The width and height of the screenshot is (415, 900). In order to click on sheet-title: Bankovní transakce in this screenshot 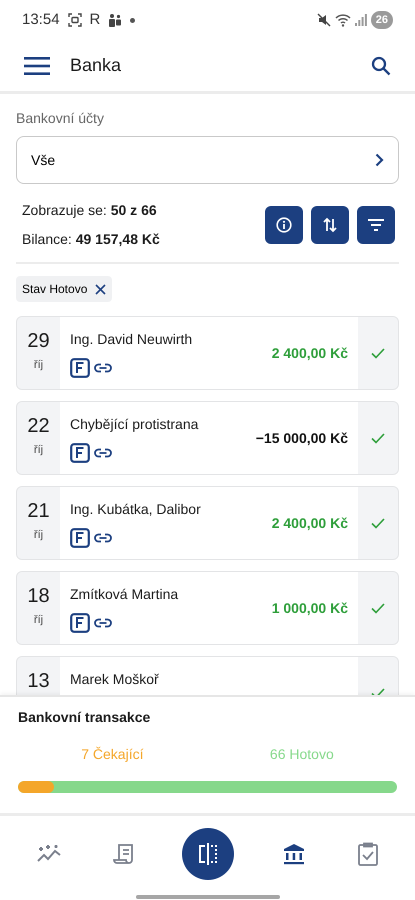, I will do `click(85, 717)`.